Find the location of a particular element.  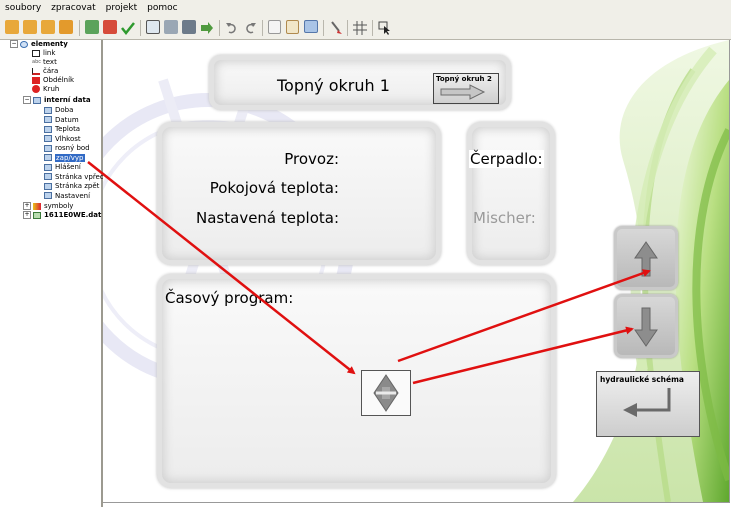

monitor-icon is located at coordinates (153, 27).